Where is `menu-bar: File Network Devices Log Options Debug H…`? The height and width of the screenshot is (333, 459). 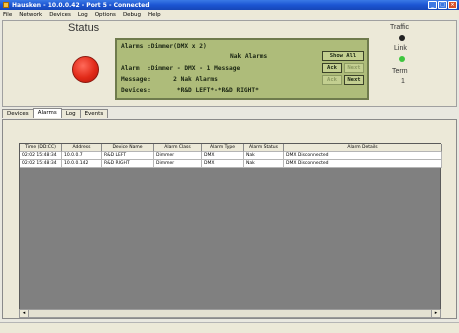
menu-bar: File Network Devices Log Options Debug H… is located at coordinates (229, 14).